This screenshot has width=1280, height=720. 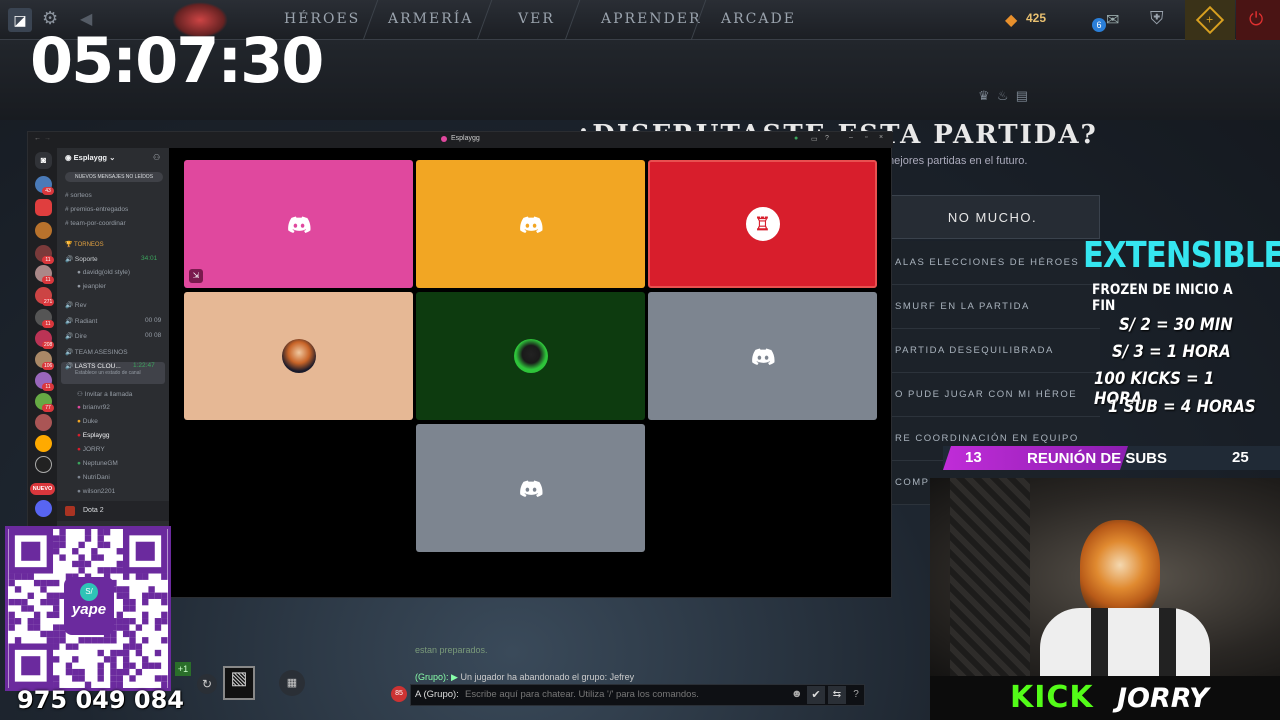 What do you see at coordinates (111, 259) in the screenshot?
I see `voice-soporte: 🔊 Soporte 34:01` at bounding box center [111, 259].